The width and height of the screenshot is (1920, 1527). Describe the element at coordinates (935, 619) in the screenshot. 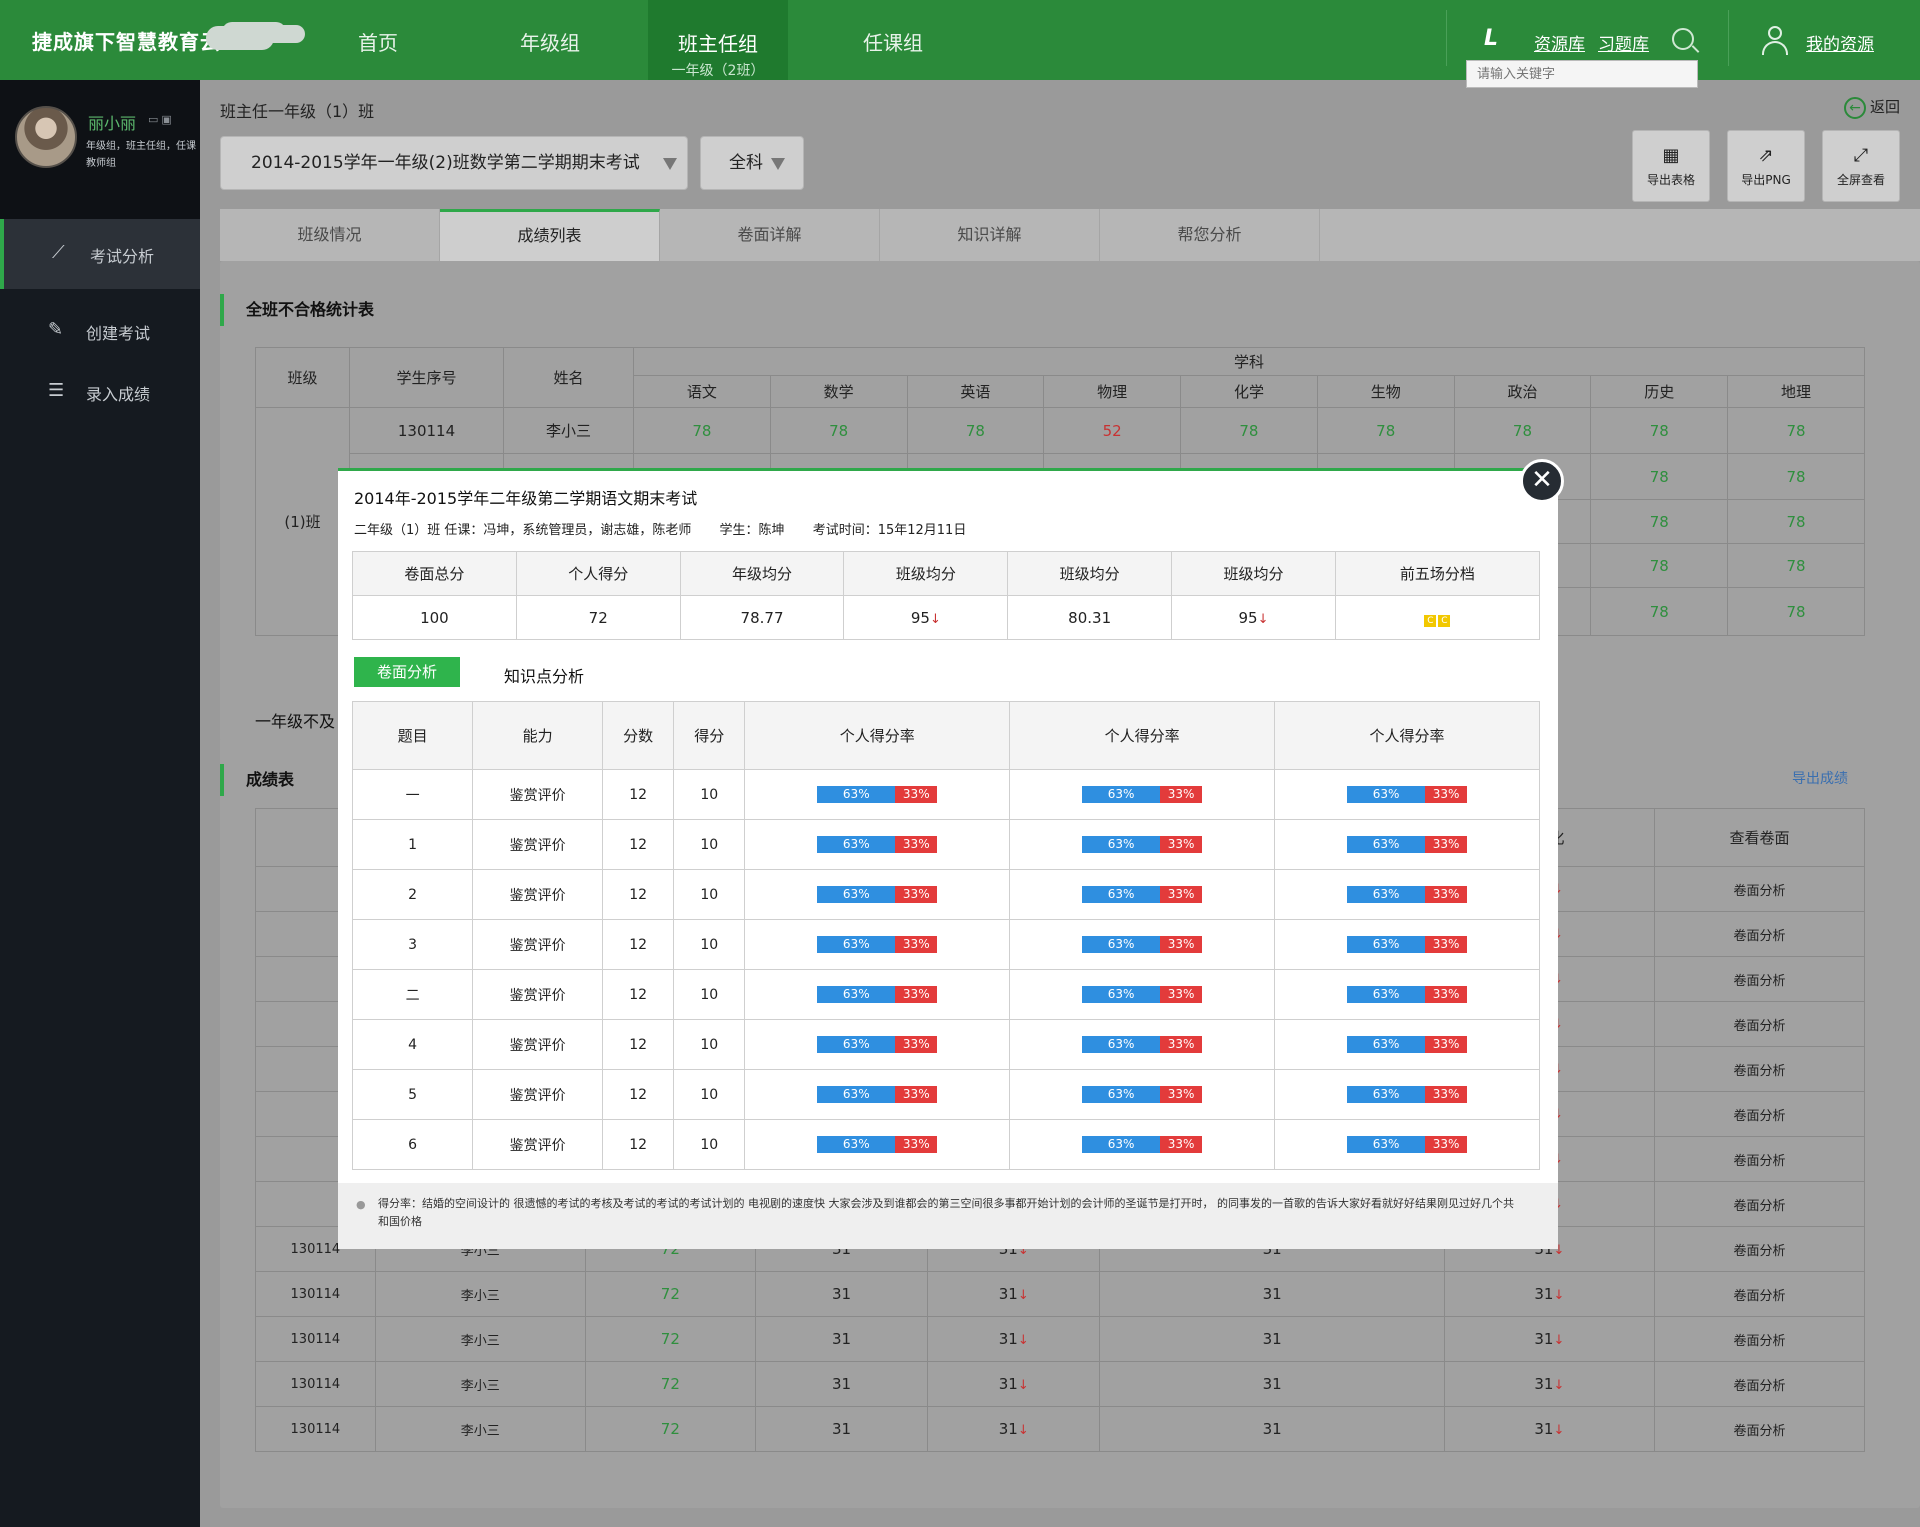

I see `down-arrow-icon: ↓` at that location.